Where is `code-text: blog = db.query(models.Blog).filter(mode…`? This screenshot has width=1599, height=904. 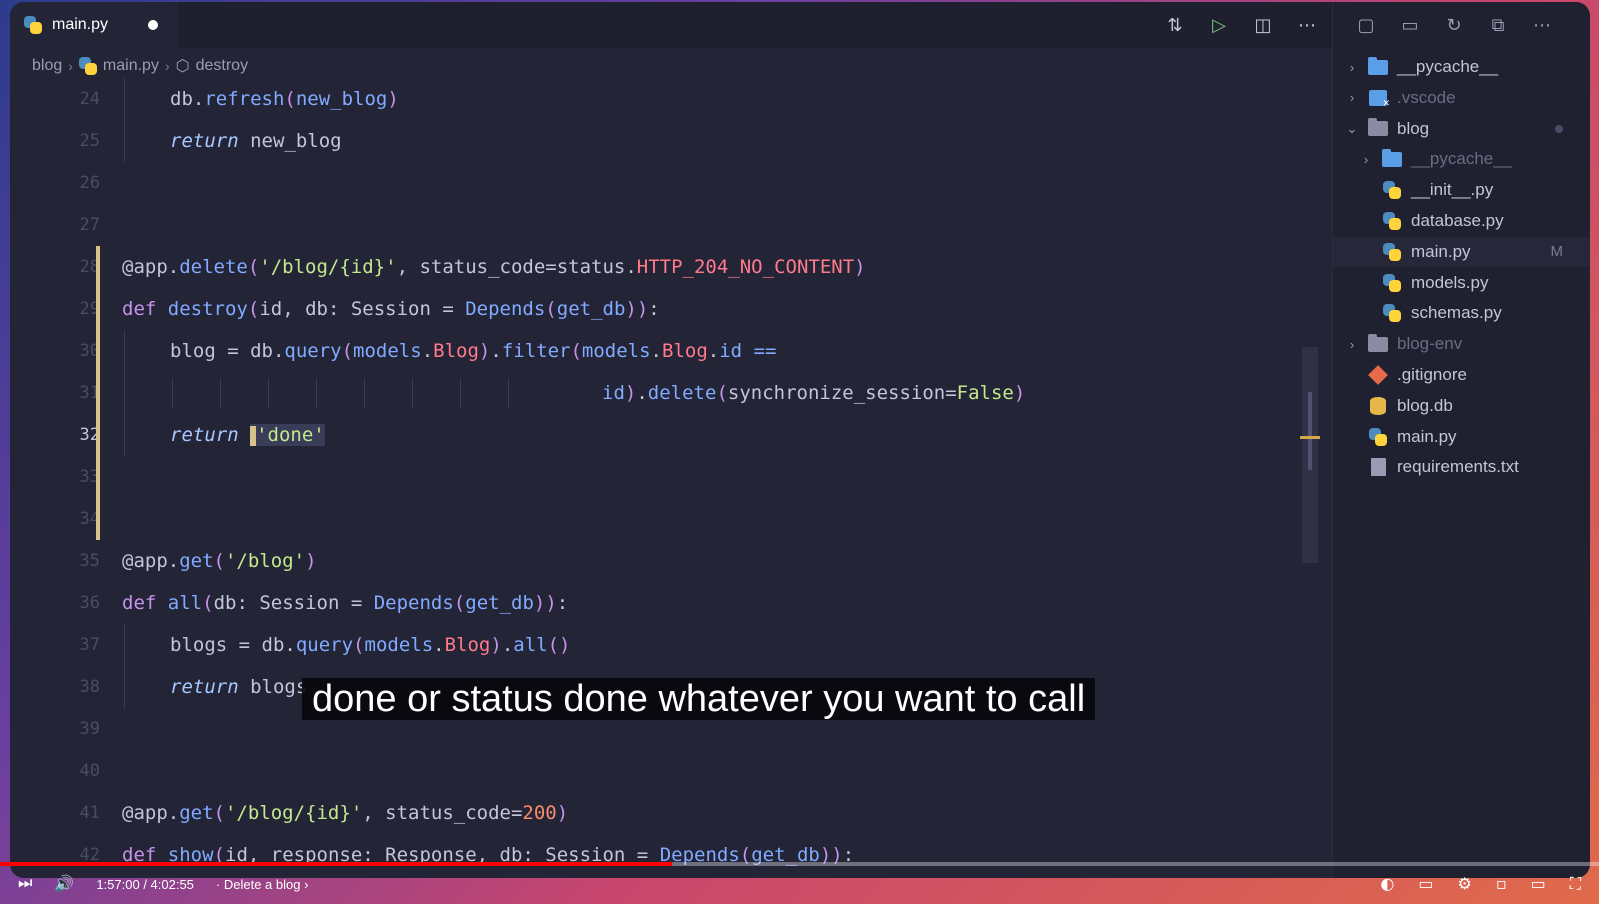
code-text: blog = db.query(models.Blog).filter(mode… is located at coordinates (473, 351).